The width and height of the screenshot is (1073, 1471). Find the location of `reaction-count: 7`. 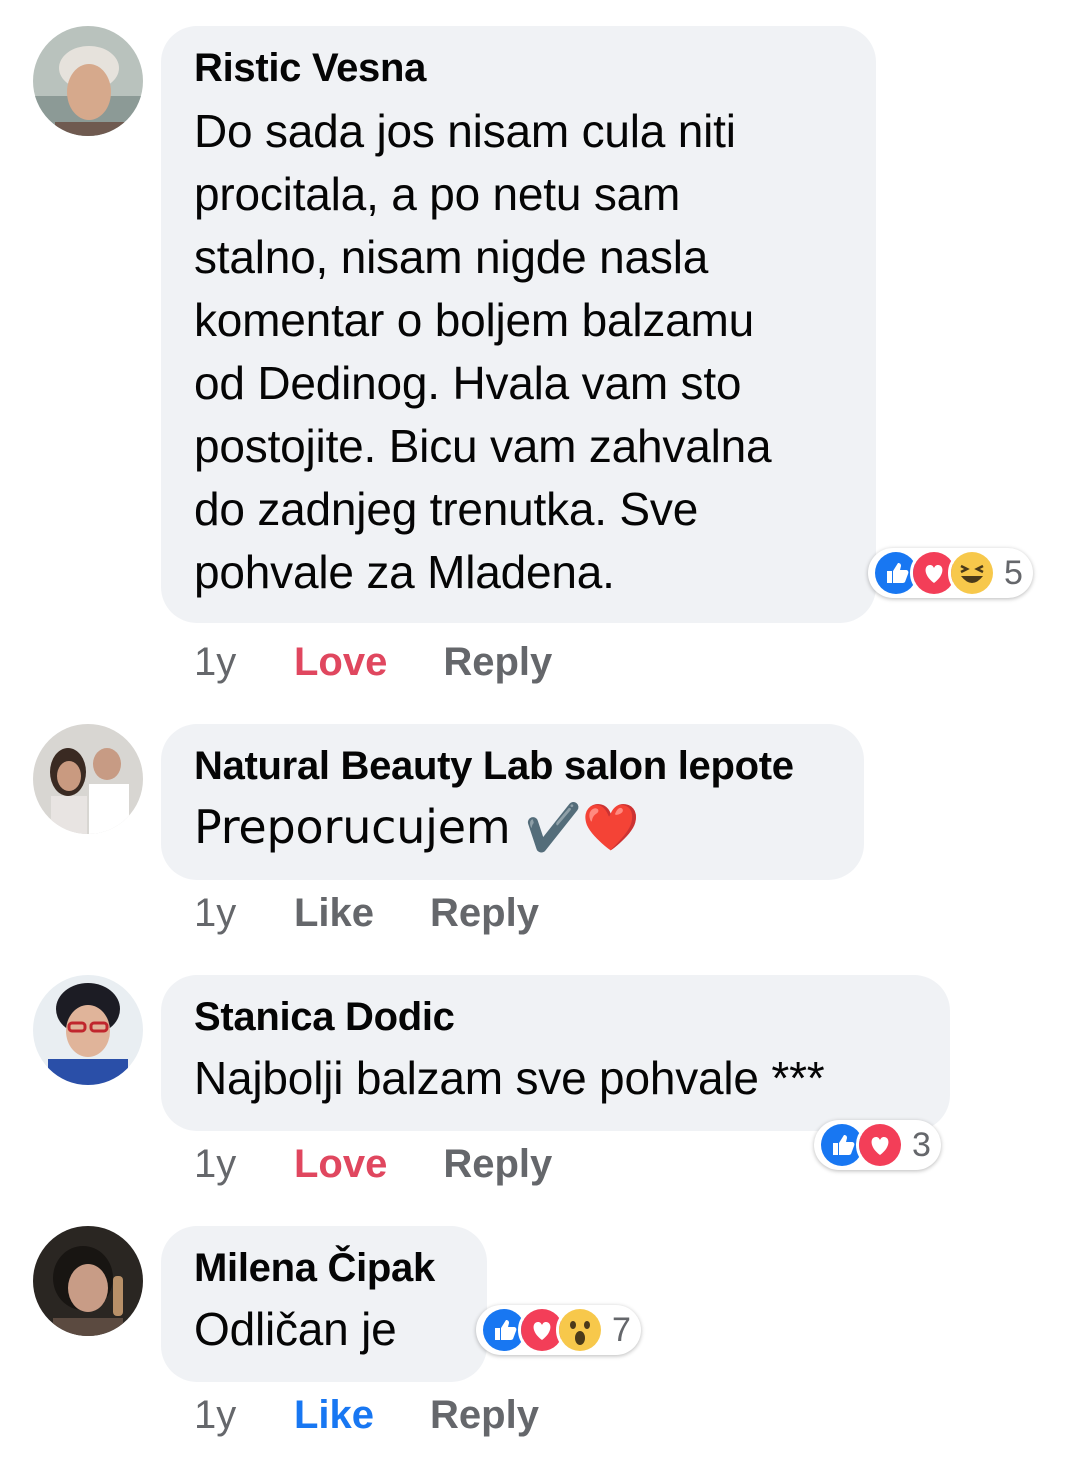

reaction-count: 7 is located at coordinates (621, 1329).